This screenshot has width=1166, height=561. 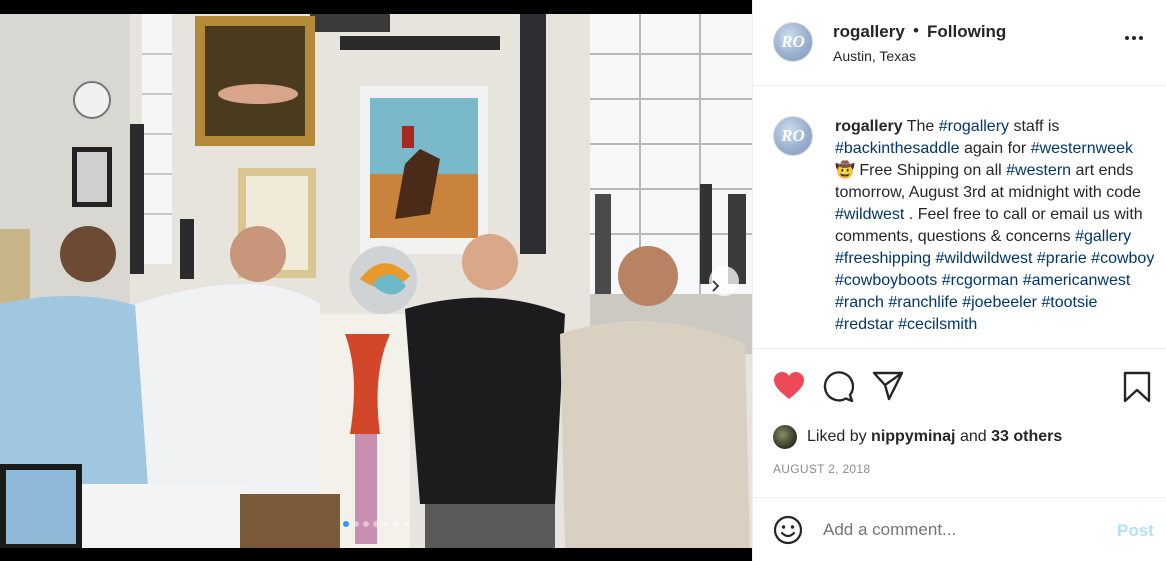 I want to click on liker-avatar, so click(x=785, y=437).